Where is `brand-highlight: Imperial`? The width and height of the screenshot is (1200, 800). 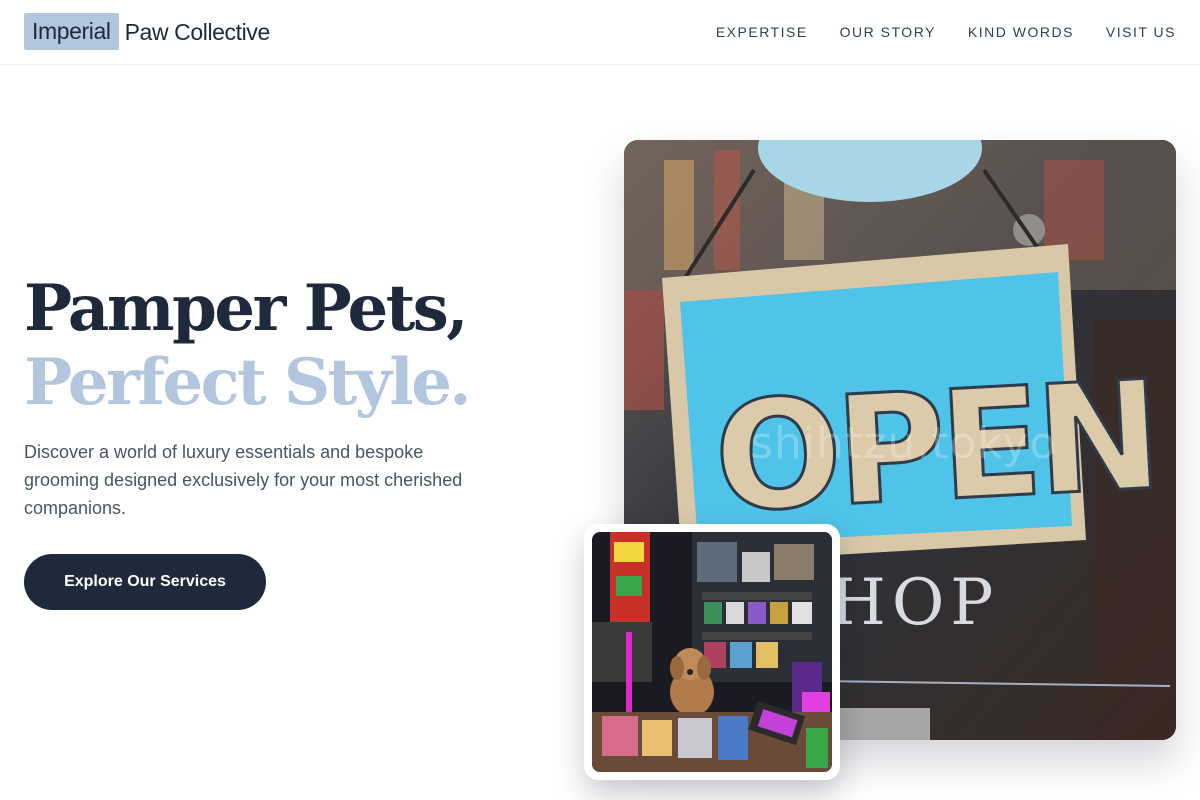 brand-highlight: Imperial is located at coordinates (71, 31).